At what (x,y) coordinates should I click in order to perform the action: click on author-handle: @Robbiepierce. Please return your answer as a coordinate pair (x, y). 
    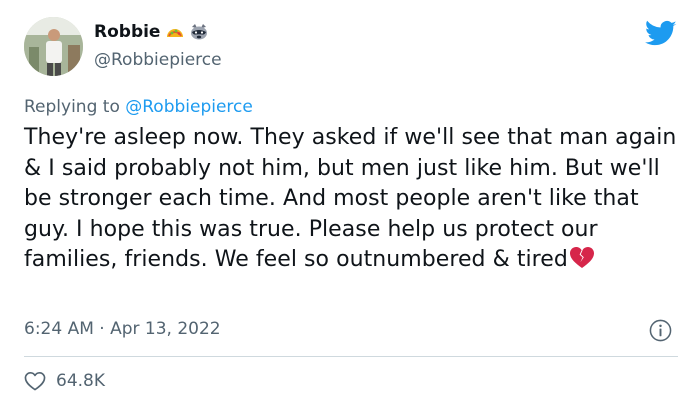
    Looking at the image, I should click on (158, 60).